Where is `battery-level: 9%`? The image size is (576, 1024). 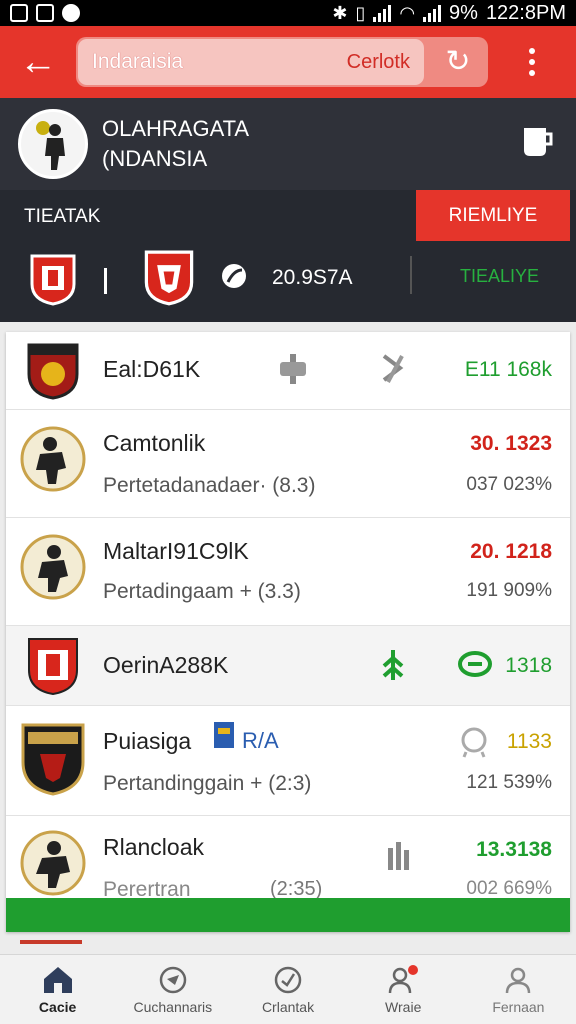 battery-level: 9% is located at coordinates (463, 12).